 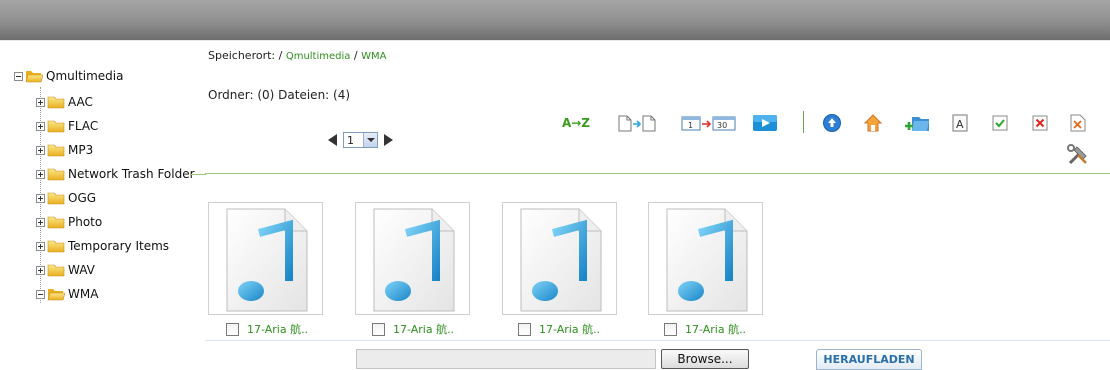 I want to click on tree-item-mp3: MP3, so click(x=64, y=150).